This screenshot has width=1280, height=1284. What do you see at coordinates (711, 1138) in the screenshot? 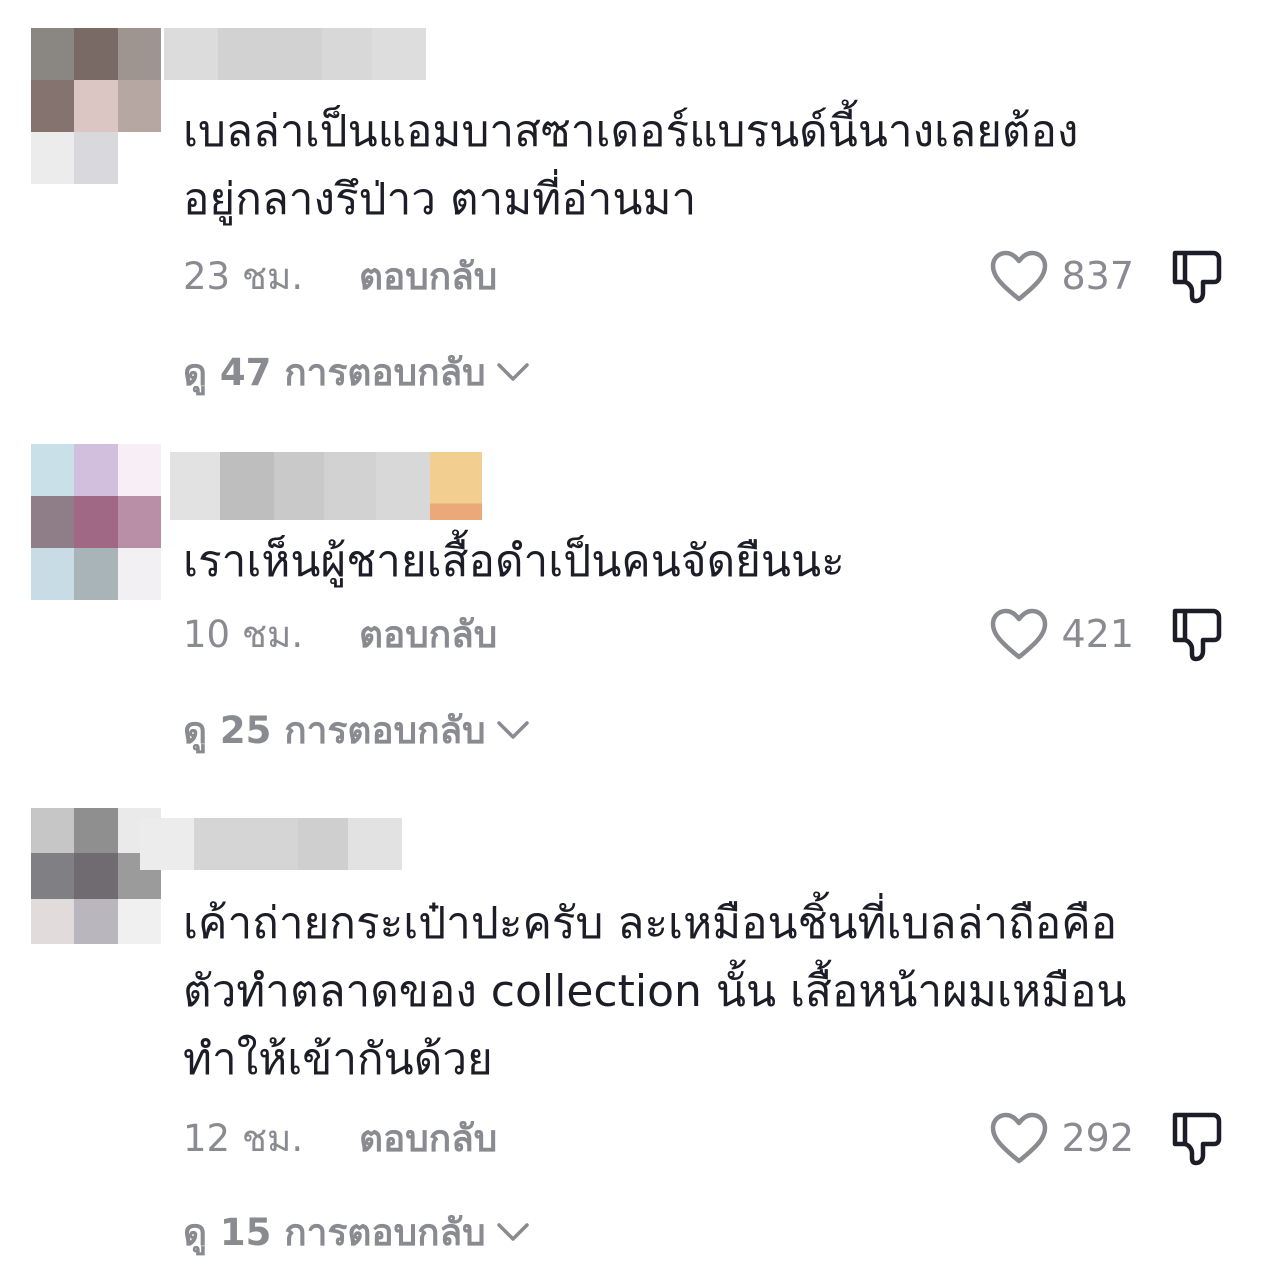
I see `comment-actions: 12 ชม. ตอบกลับ 292` at bounding box center [711, 1138].